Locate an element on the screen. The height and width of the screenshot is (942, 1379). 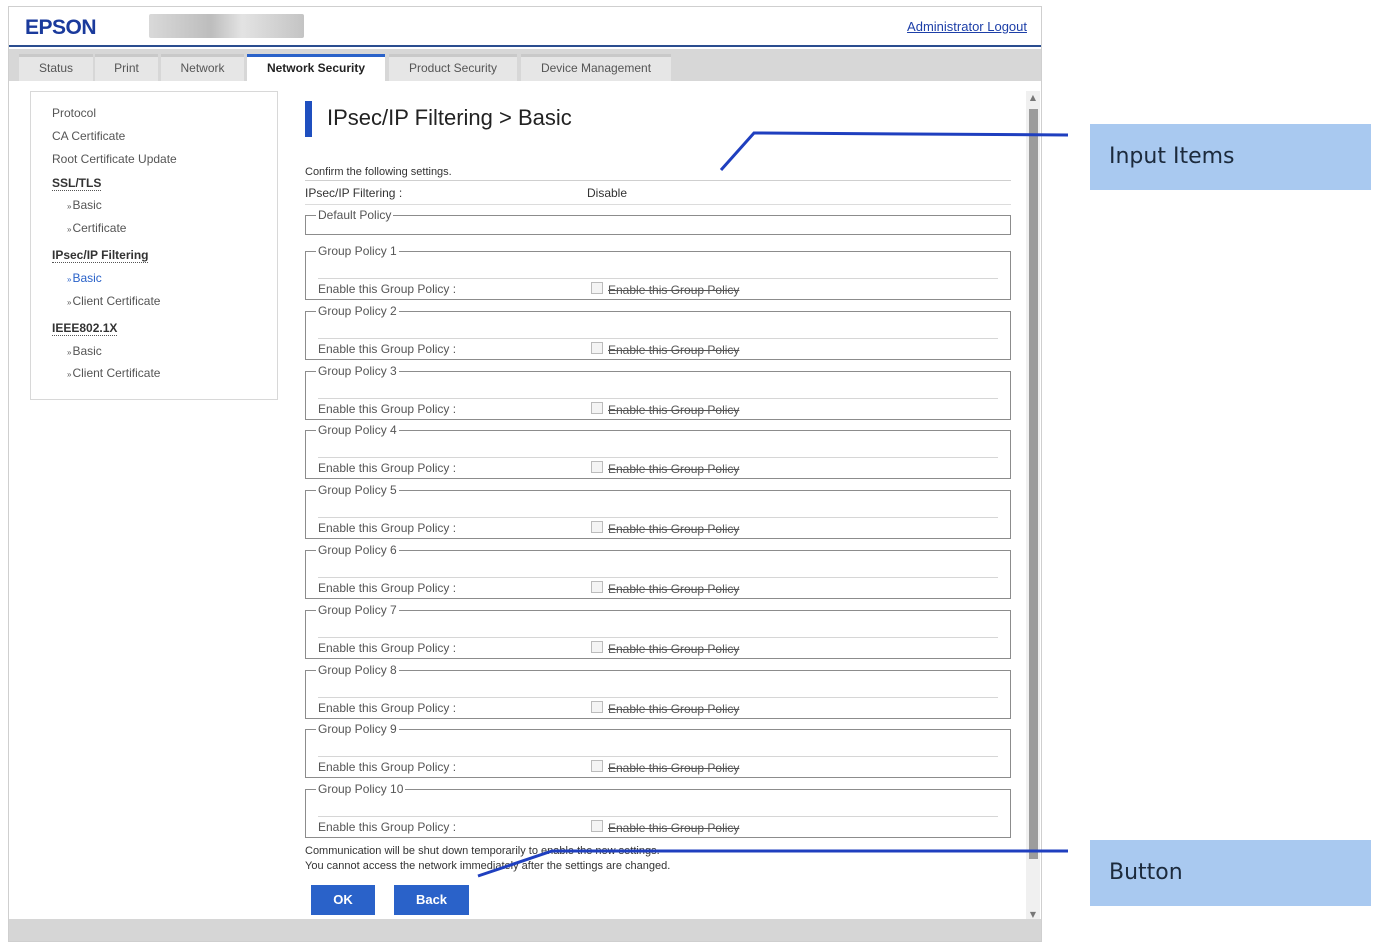
default-policy-box: Default Policy is located at coordinates (658, 221).